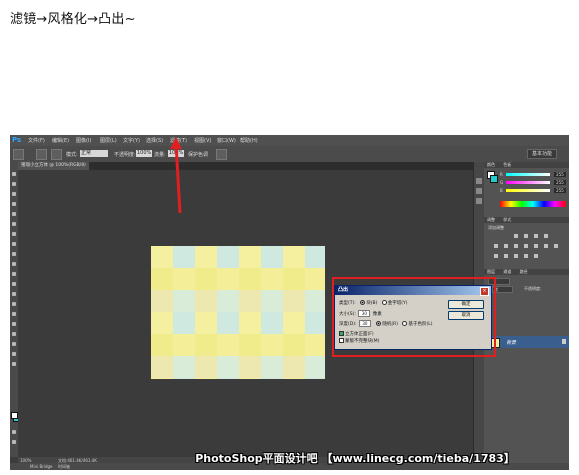  Describe the element at coordinates (245, 166) in the screenshot. I see `document-tab-bar: 猪瑙小立方体 @ 100%(RGB/8)` at that location.